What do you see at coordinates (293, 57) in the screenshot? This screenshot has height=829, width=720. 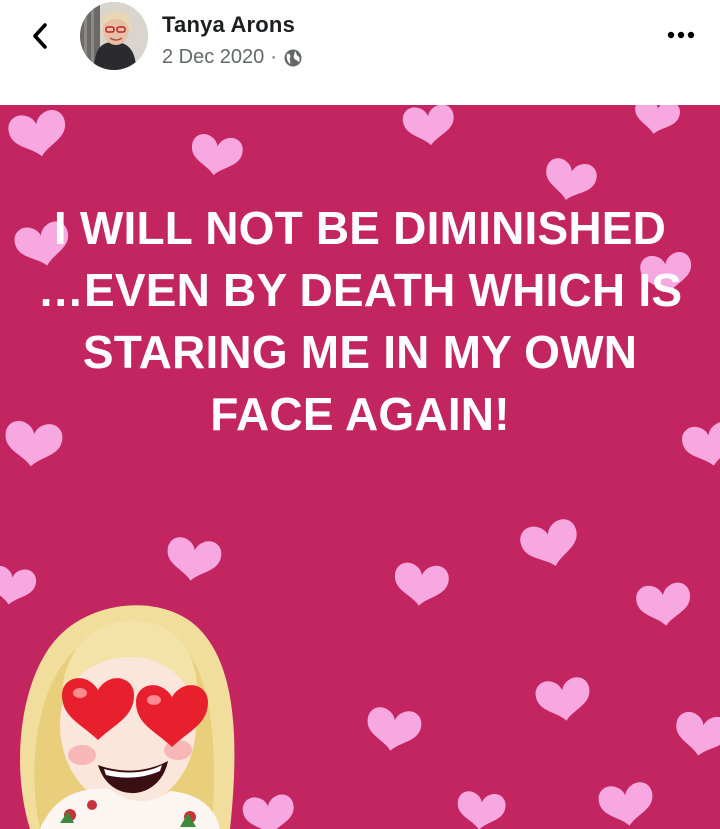 I see `globe-icon` at bounding box center [293, 57].